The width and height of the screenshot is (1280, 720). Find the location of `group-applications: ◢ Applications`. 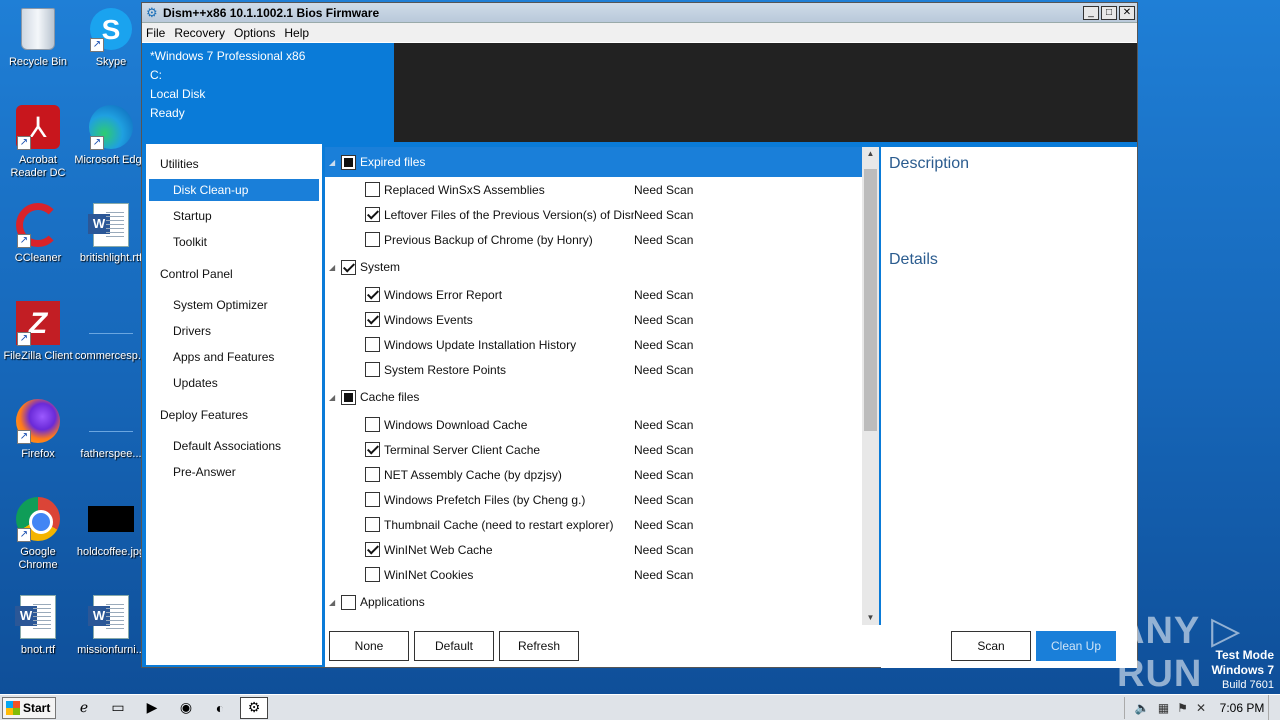

group-applications: ◢ Applications is located at coordinates (602, 602).